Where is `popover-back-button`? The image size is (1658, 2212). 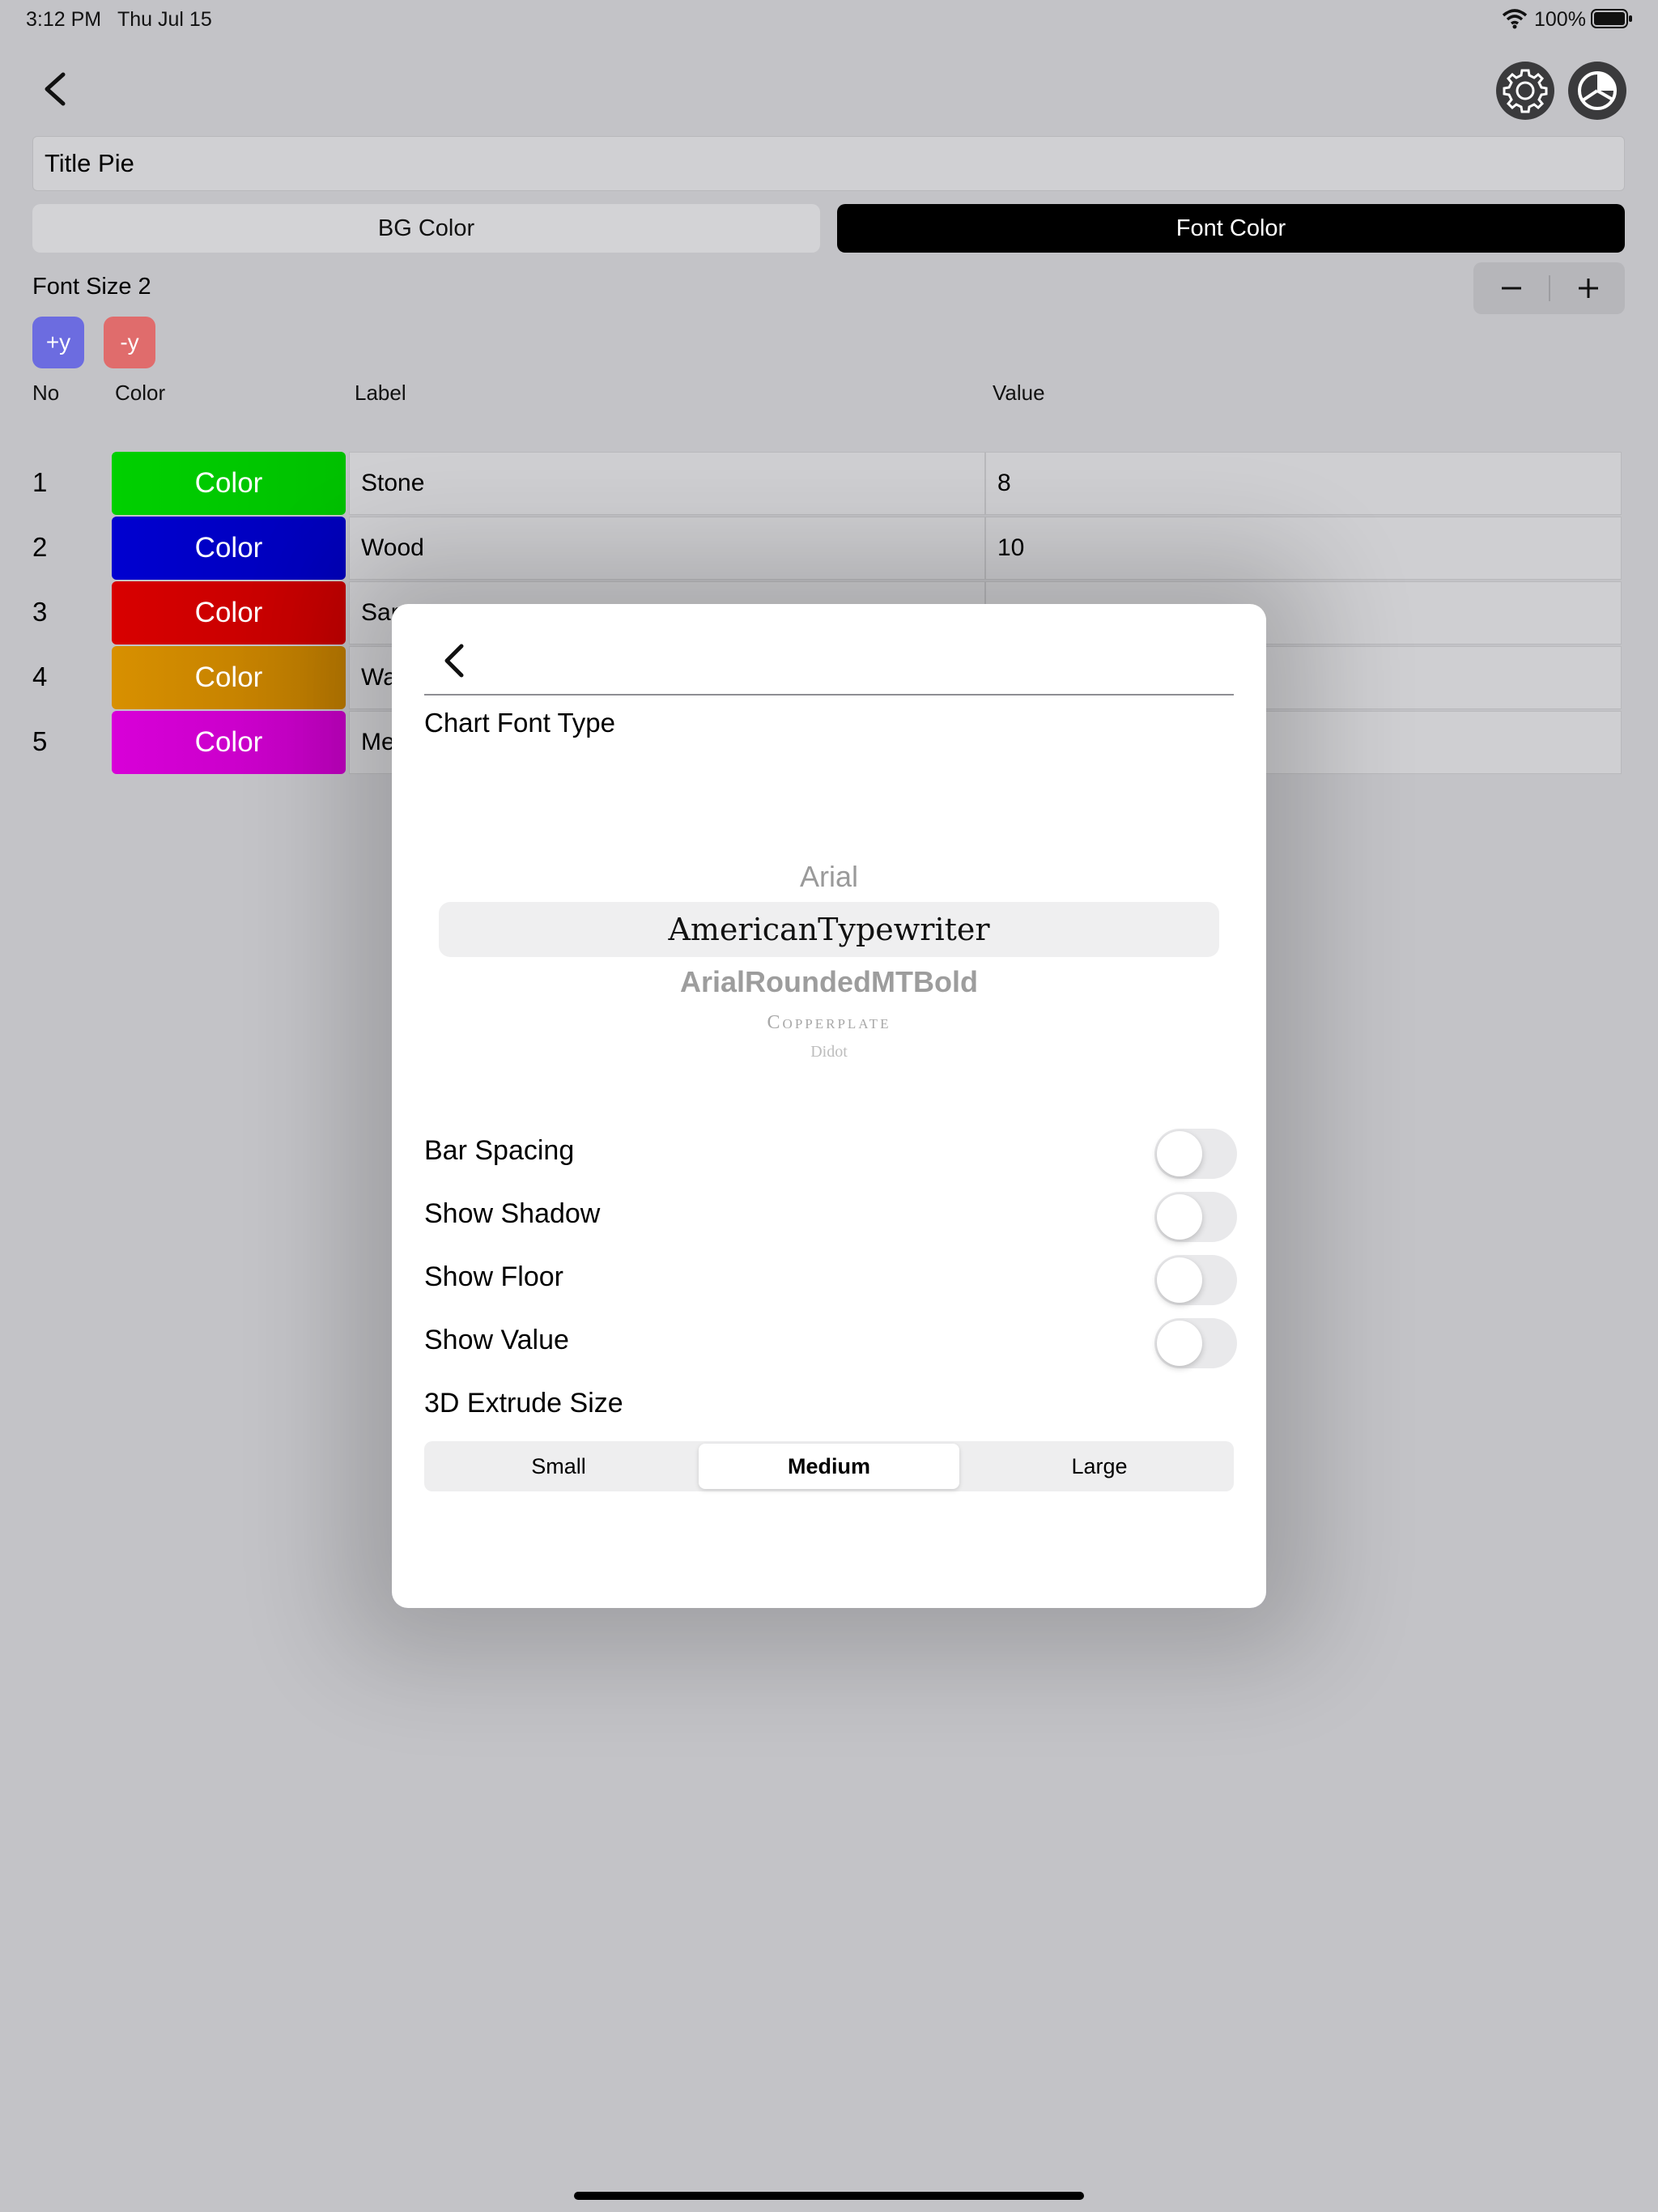
popover-back-button is located at coordinates (455, 661).